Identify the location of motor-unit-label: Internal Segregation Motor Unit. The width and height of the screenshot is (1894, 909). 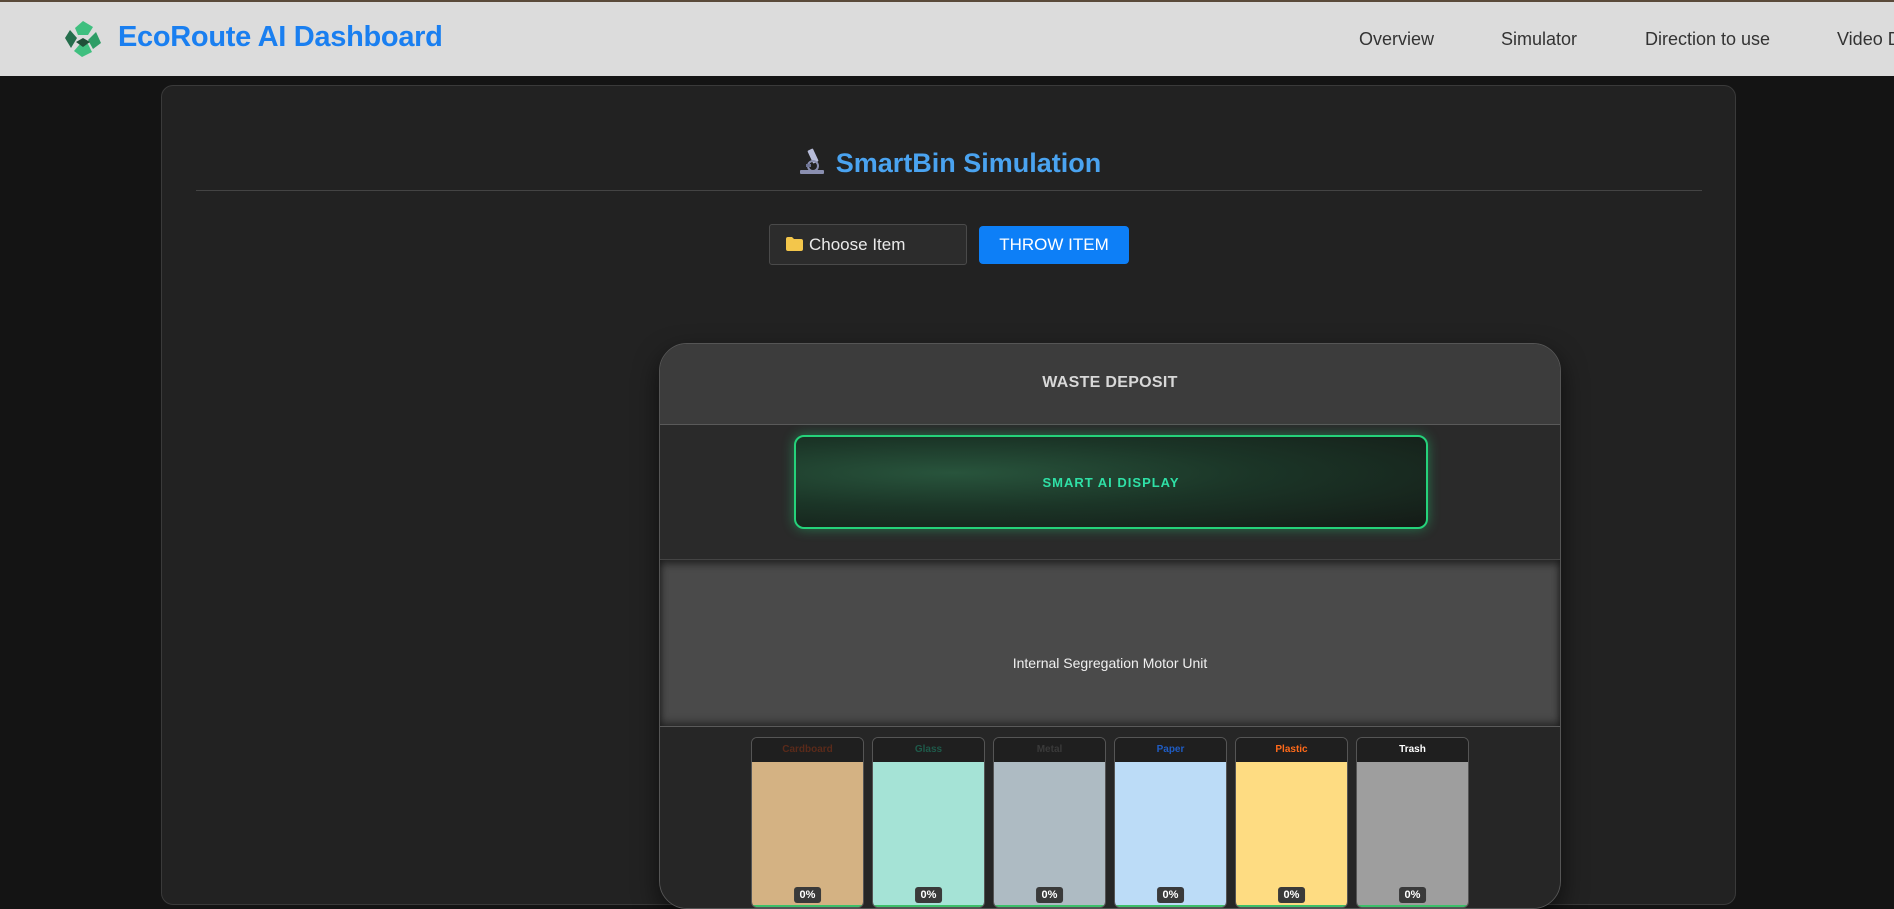
(1110, 663).